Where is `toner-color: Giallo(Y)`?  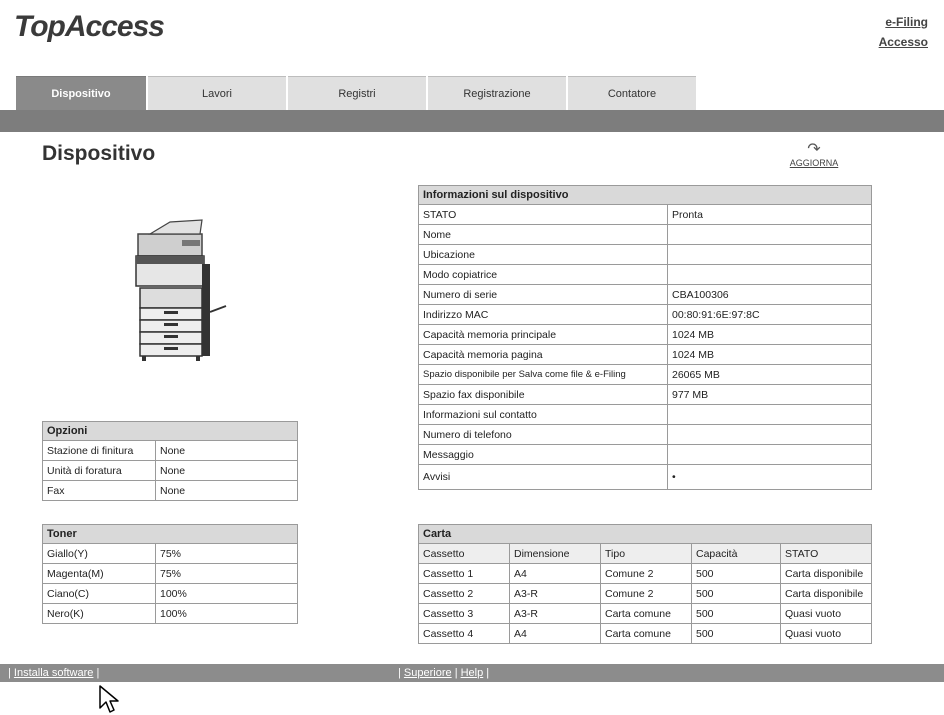 toner-color: Giallo(Y) is located at coordinates (99, 553).